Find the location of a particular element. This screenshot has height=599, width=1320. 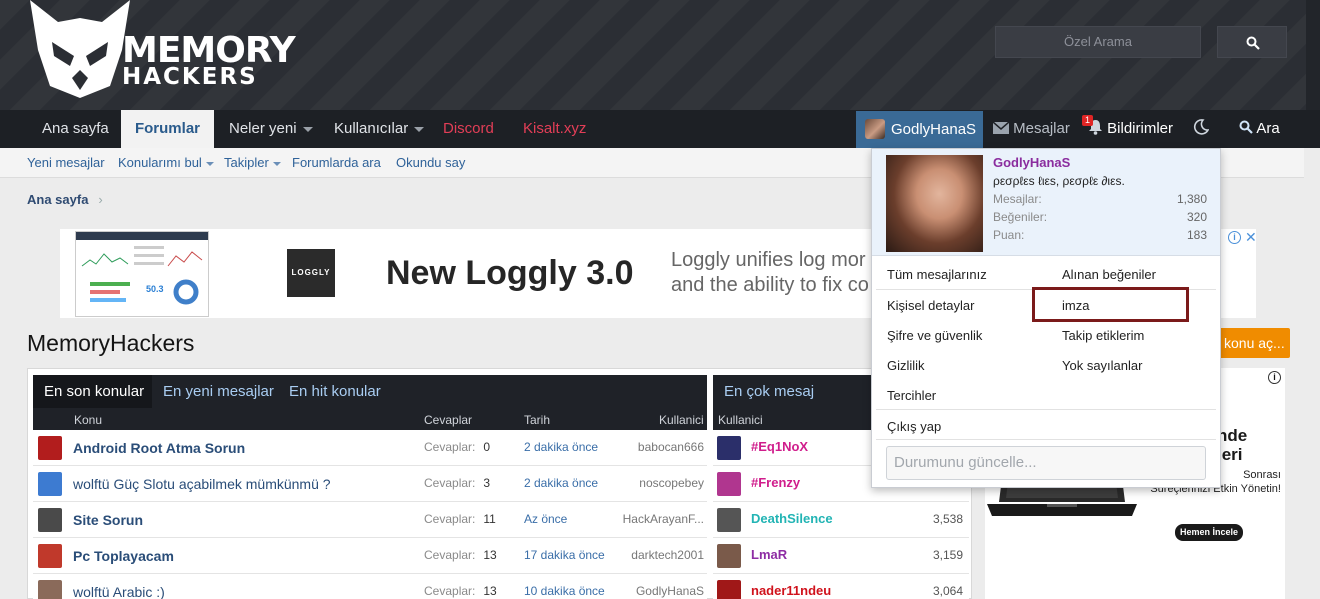

poster-row: DeathSilence 3,538 is located at coordinates (841, 520).